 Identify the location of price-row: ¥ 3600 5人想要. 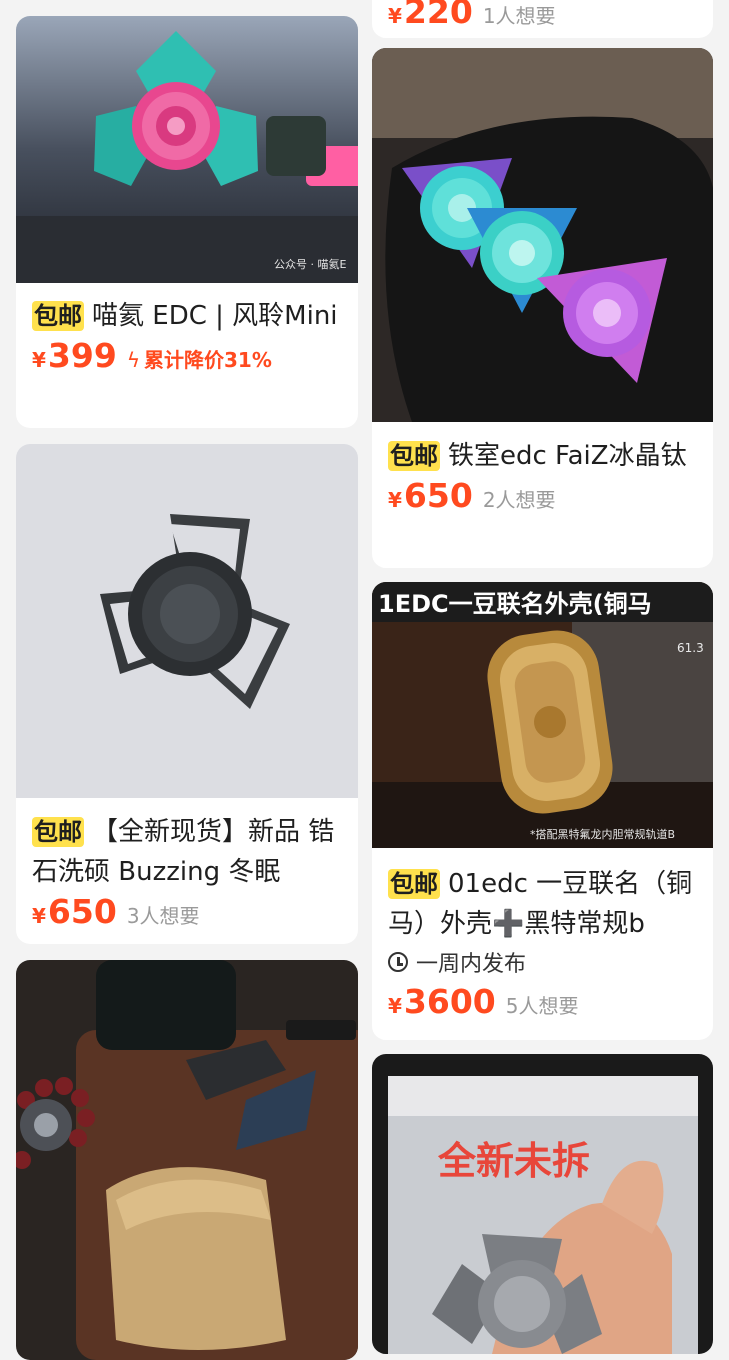
(542, 1001).